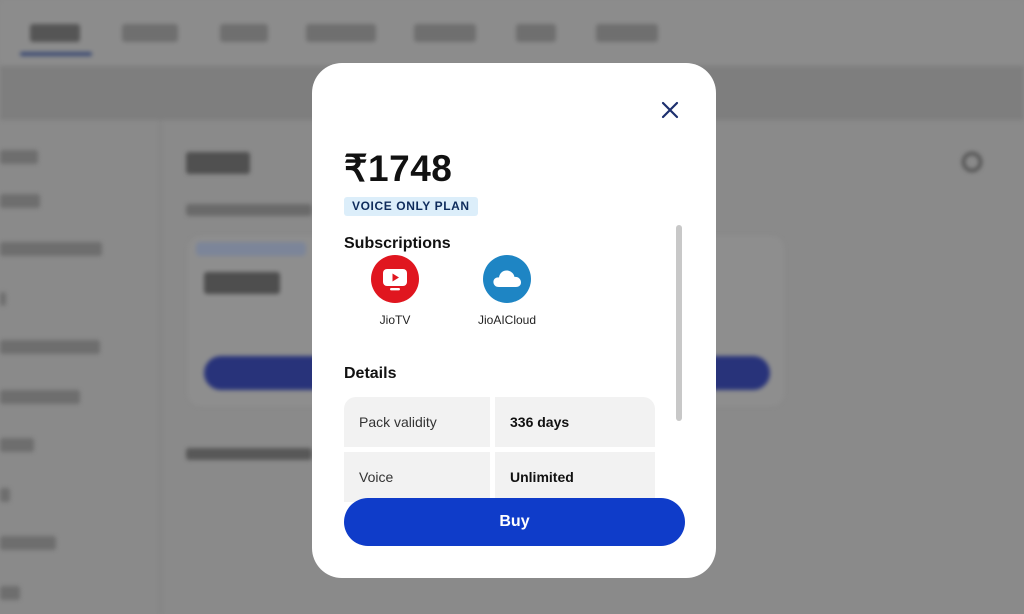 This screenshot has width=1024, height=614. I want to click on subscription-label: JioAICloud, so click(507, 320).